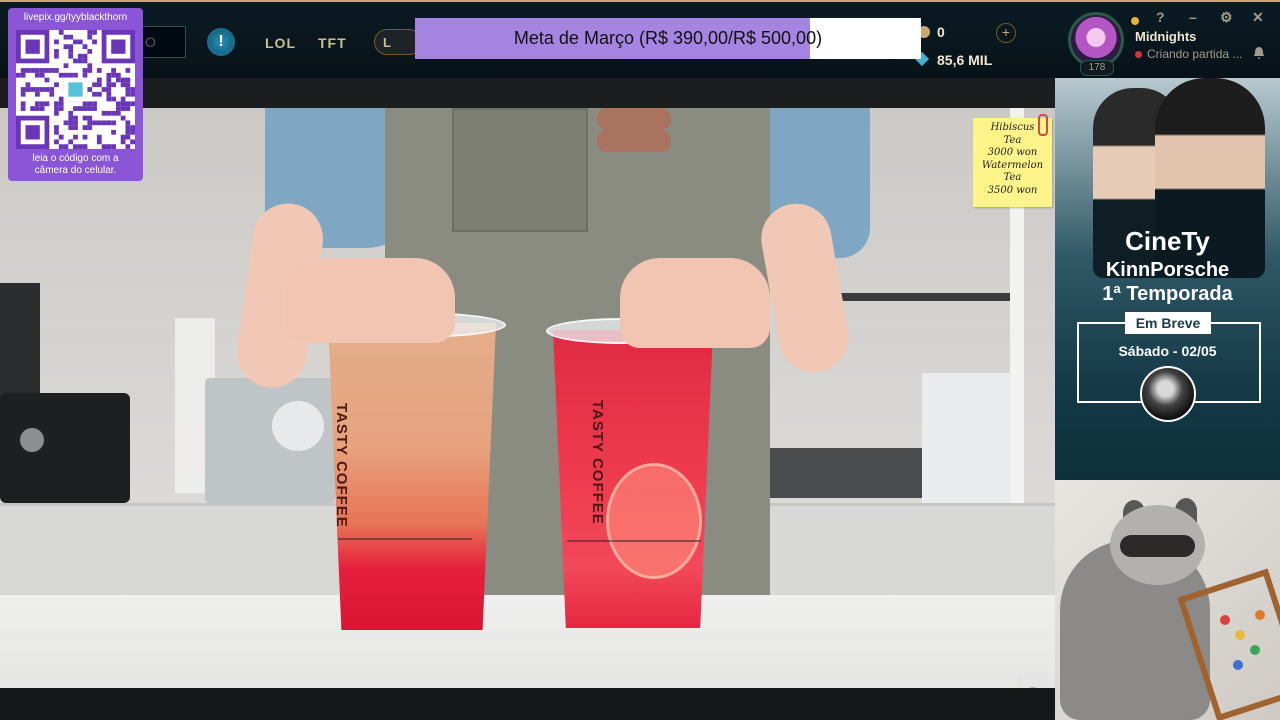 This screenshot has height=720, width=1280. What do you see at coordinates (1167, 270) in the screenshot?
I see `promo-title-line: KinnPorsche` at bounding box center [1167, 270].